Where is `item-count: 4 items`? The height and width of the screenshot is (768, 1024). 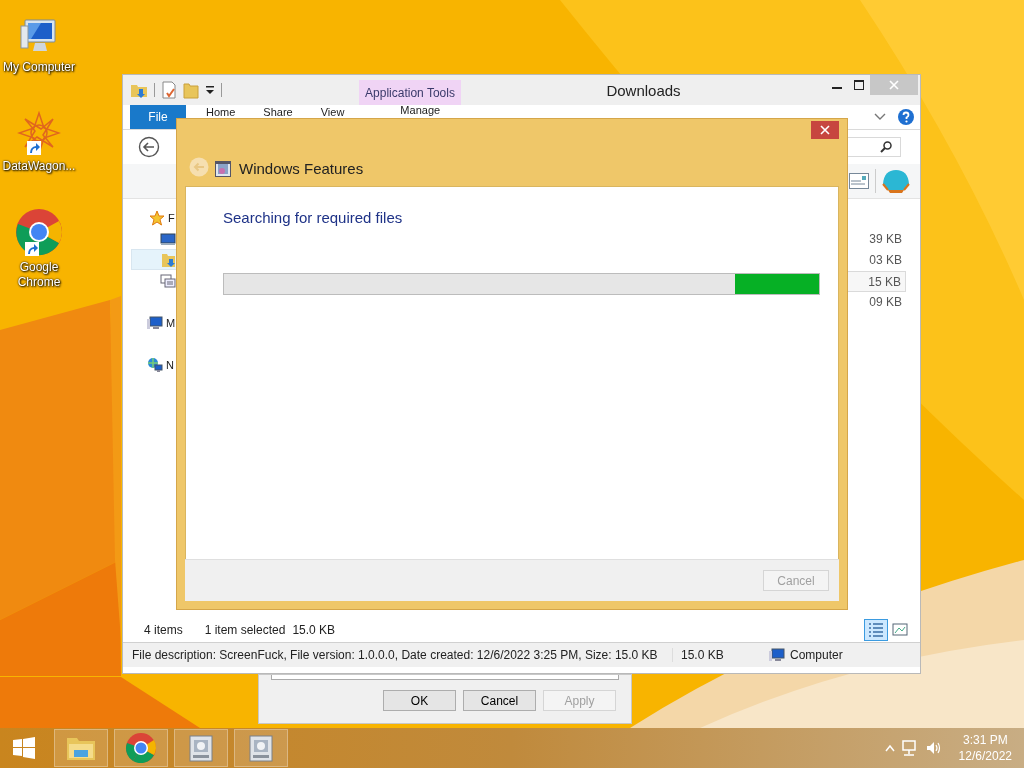 item-count: 4 items is located at coordinates (163, 630).